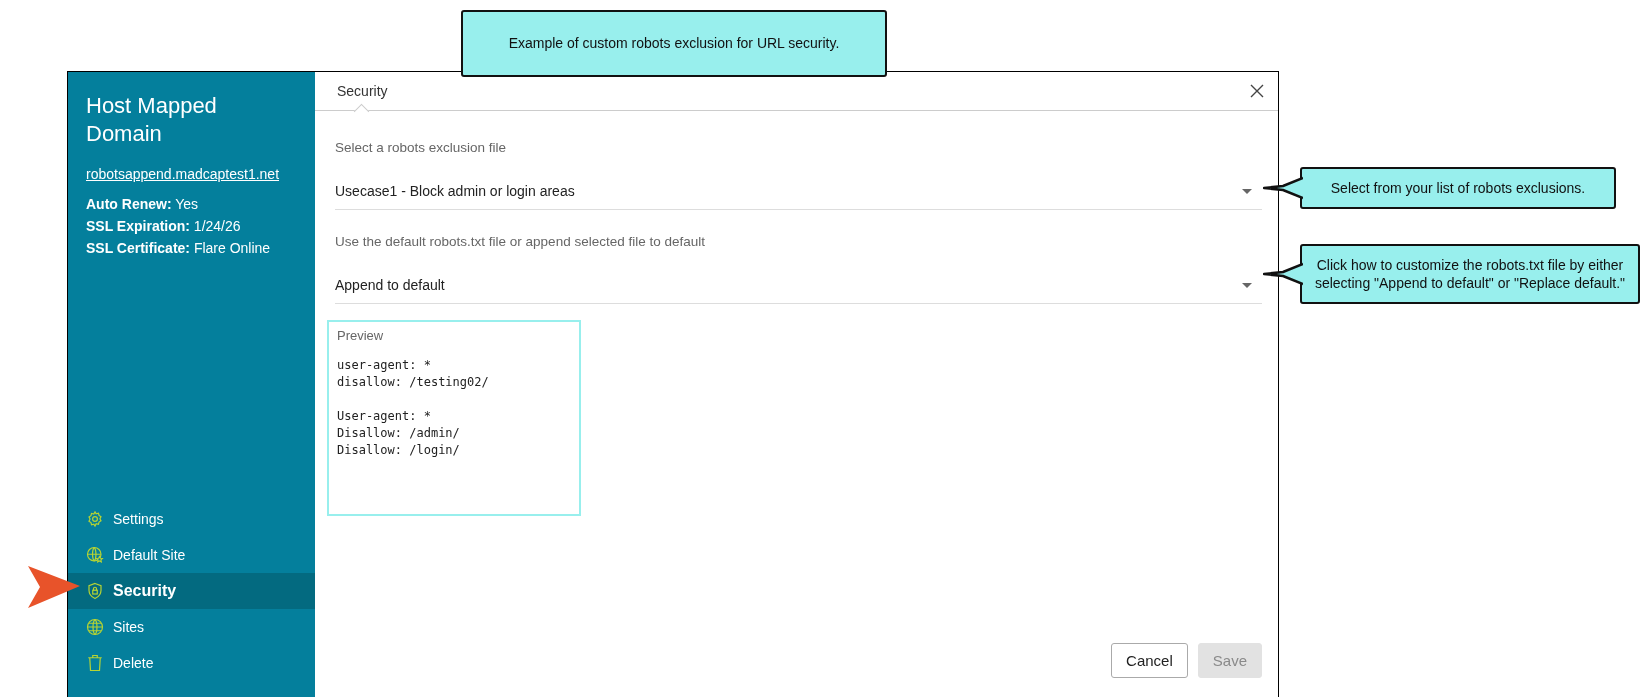 Image resolution: width=1647 pixels, height=697 pixels. Describe the element at coordinates (164, 226) in the screenshot. I see `info-text: SSL Expiration: 1/24/26` at that location.